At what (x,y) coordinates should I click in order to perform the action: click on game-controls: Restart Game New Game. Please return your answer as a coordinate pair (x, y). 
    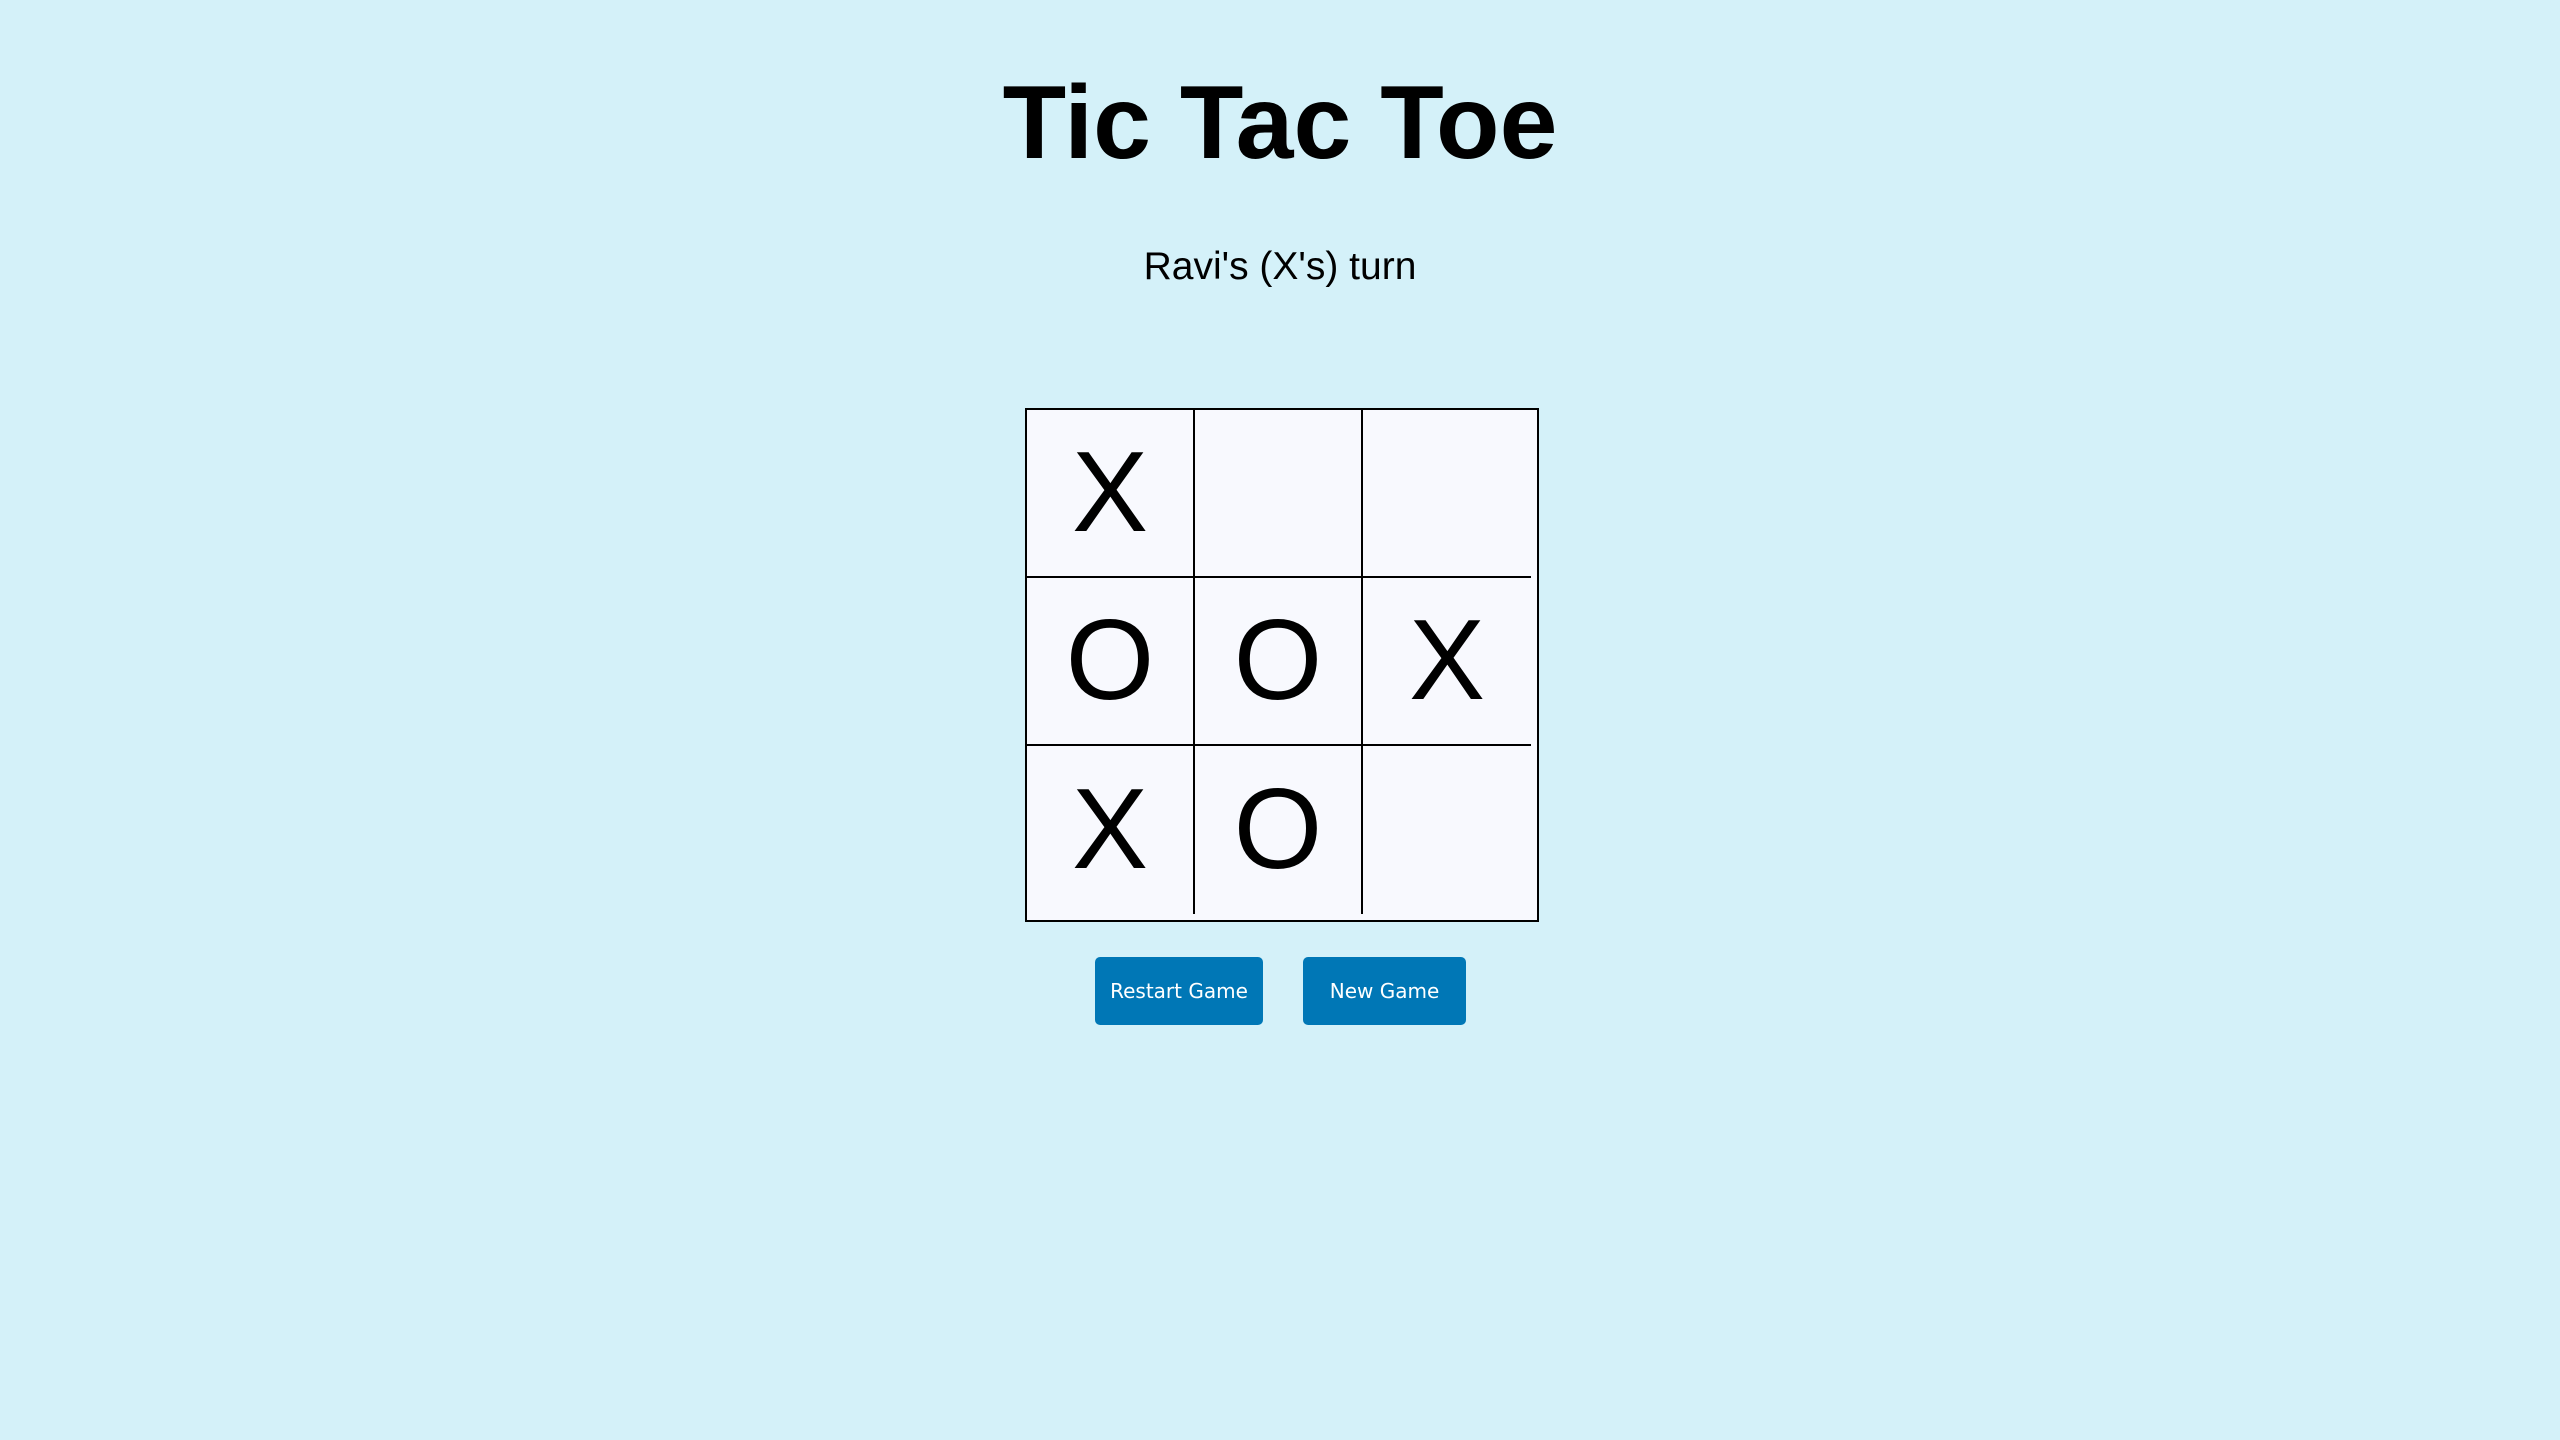
    Looking at the image, I should click on (1280, 991).